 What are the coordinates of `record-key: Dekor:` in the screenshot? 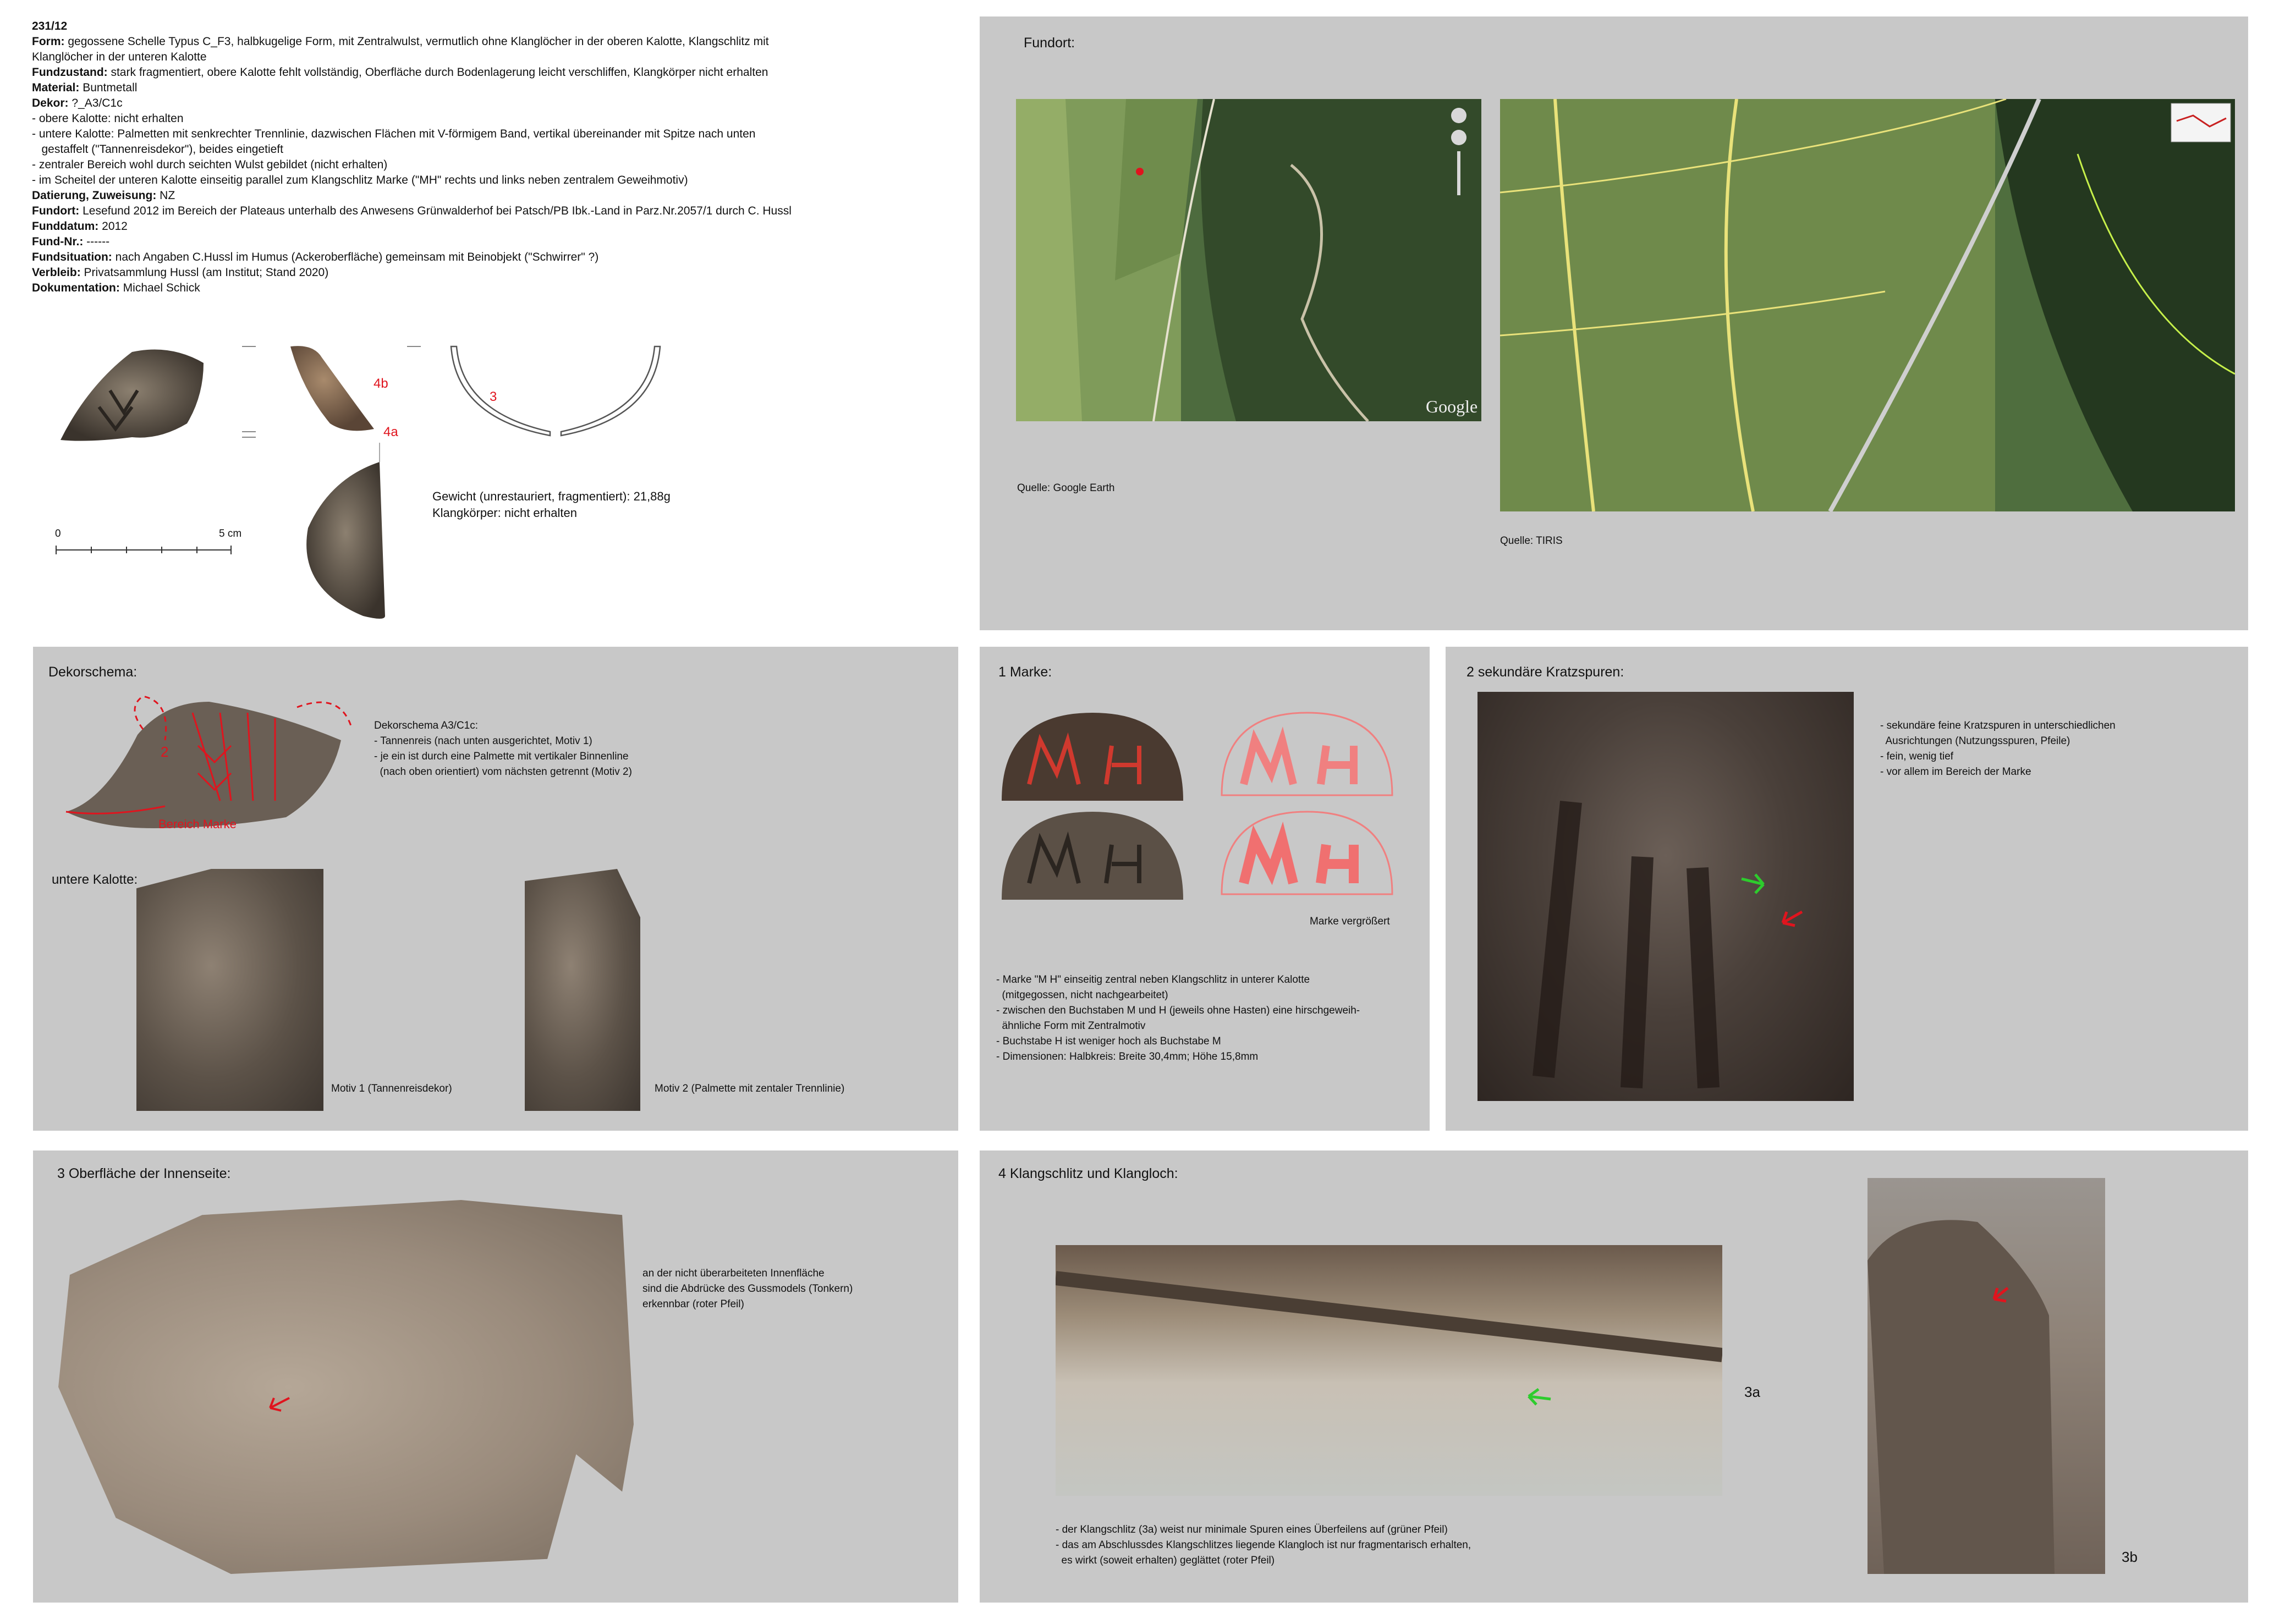 It's located at (50, 103).